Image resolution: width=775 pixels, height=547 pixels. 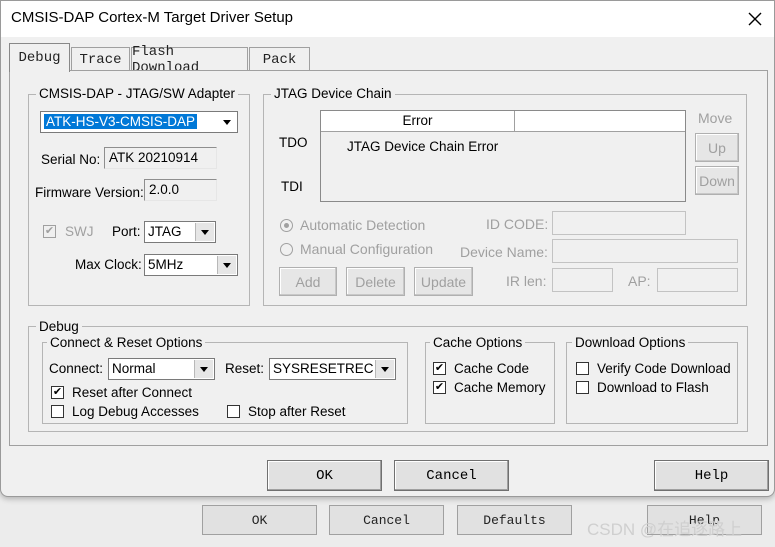 I want to click on move-label: Move, so click(x=715, y=118).